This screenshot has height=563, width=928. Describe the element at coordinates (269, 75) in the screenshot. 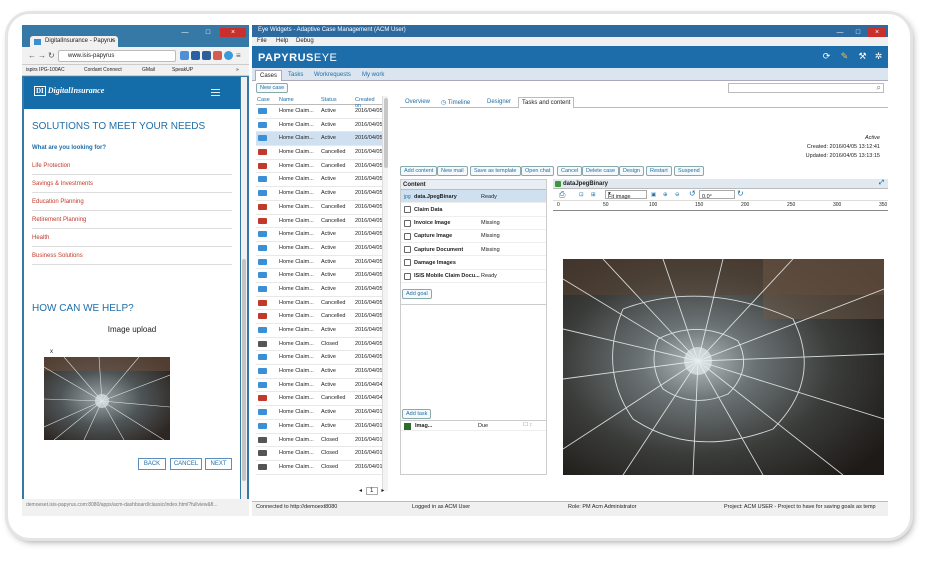

I see `tab-cases: Cases` at that location.